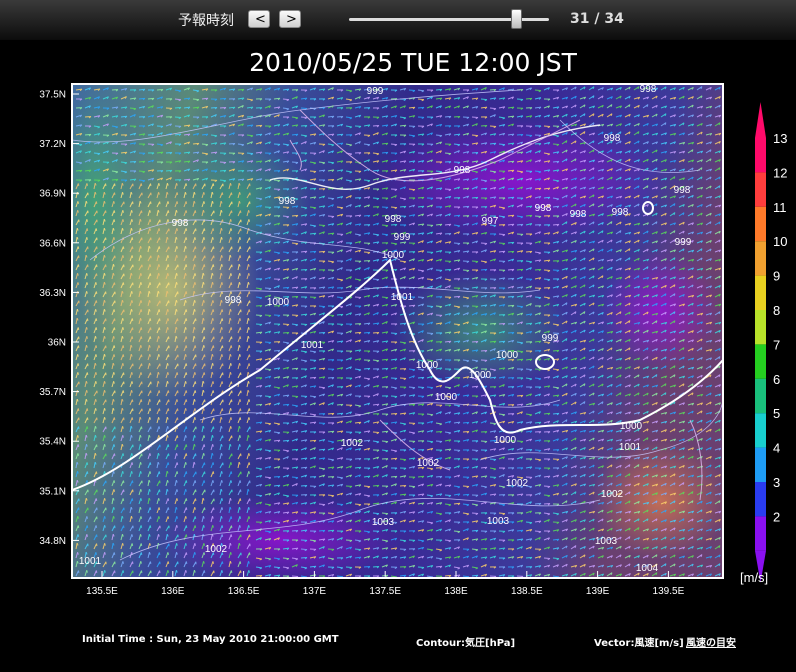 Image resolution: width=796 pixels, height=672 pixels. What do you see at coordinates (760, 120) in the screenshot?
I see `colorbar-top-arrow` at bounding box center [760, 120].